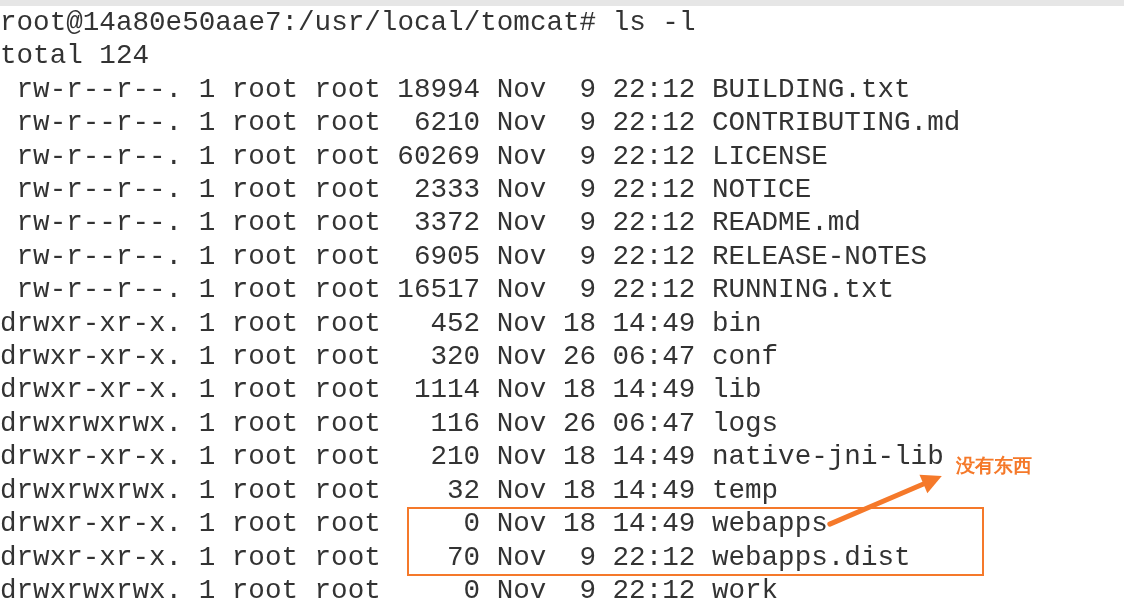 This screenshot has width=1124, height=612. What do you see at coordinates (811, 557) in the screenshot?
I see `file-name: webapps.dist` at bounding box center [811, 557].